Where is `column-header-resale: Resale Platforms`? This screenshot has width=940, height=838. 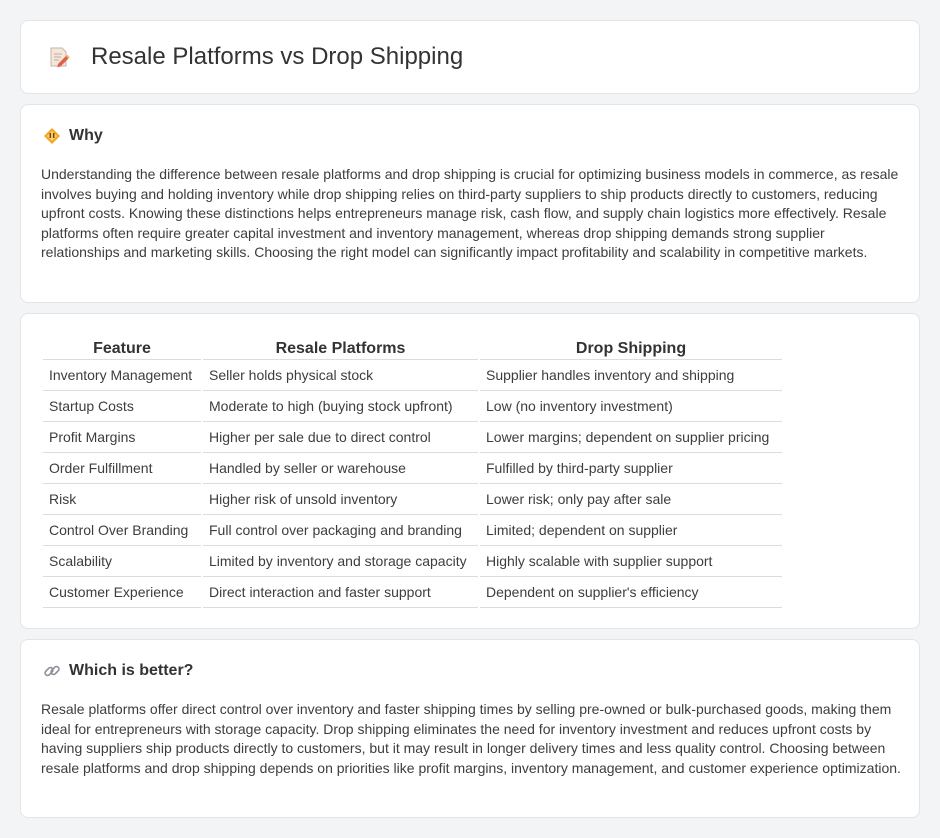 column-header-resale: Resale Platforms is located at coordinates (340, 347).